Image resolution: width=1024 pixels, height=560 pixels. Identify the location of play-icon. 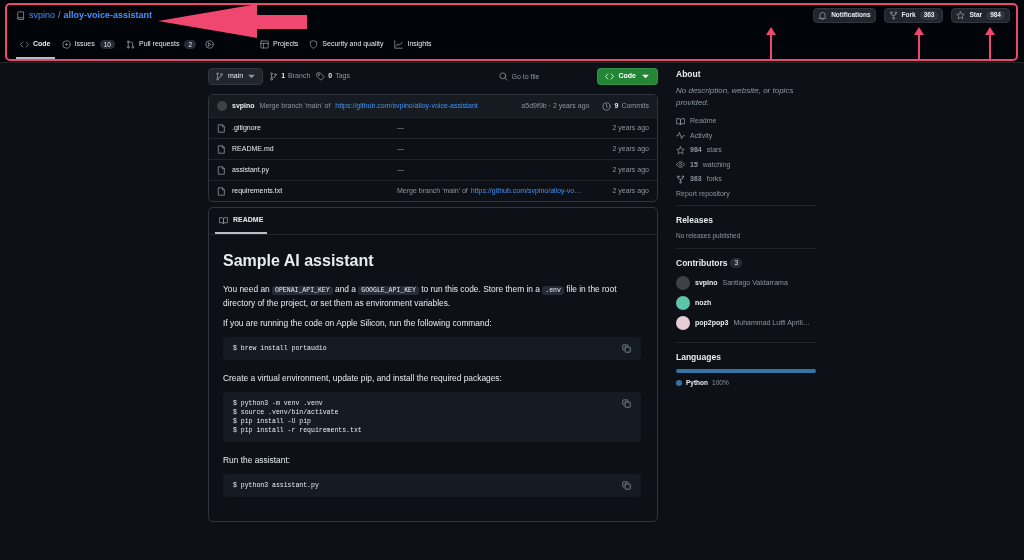
(210, 44).